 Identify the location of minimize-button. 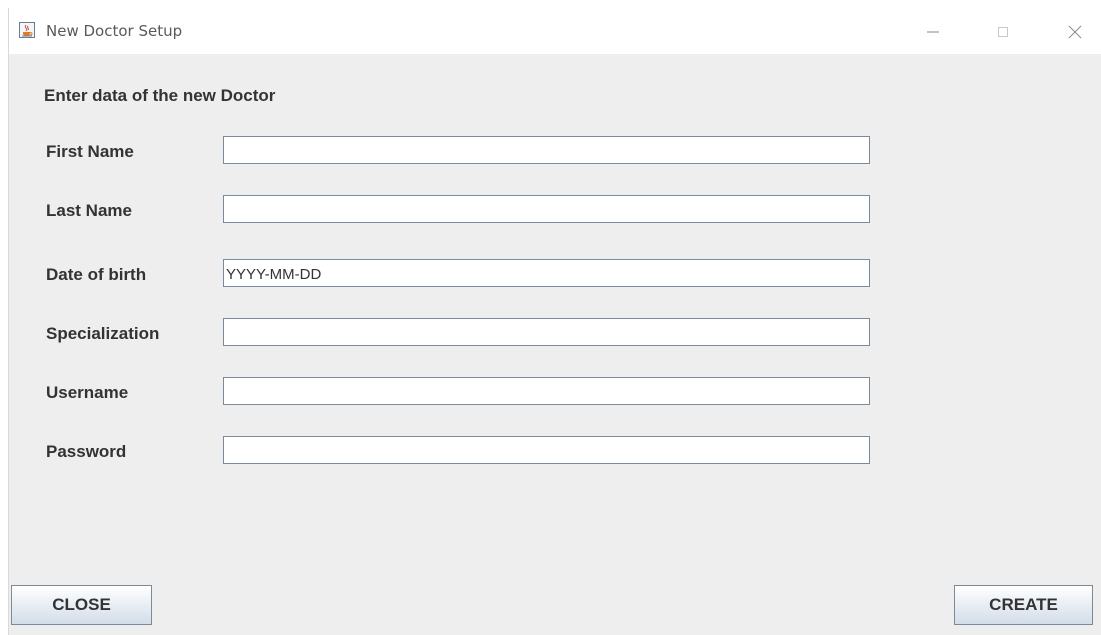
(933, 32).